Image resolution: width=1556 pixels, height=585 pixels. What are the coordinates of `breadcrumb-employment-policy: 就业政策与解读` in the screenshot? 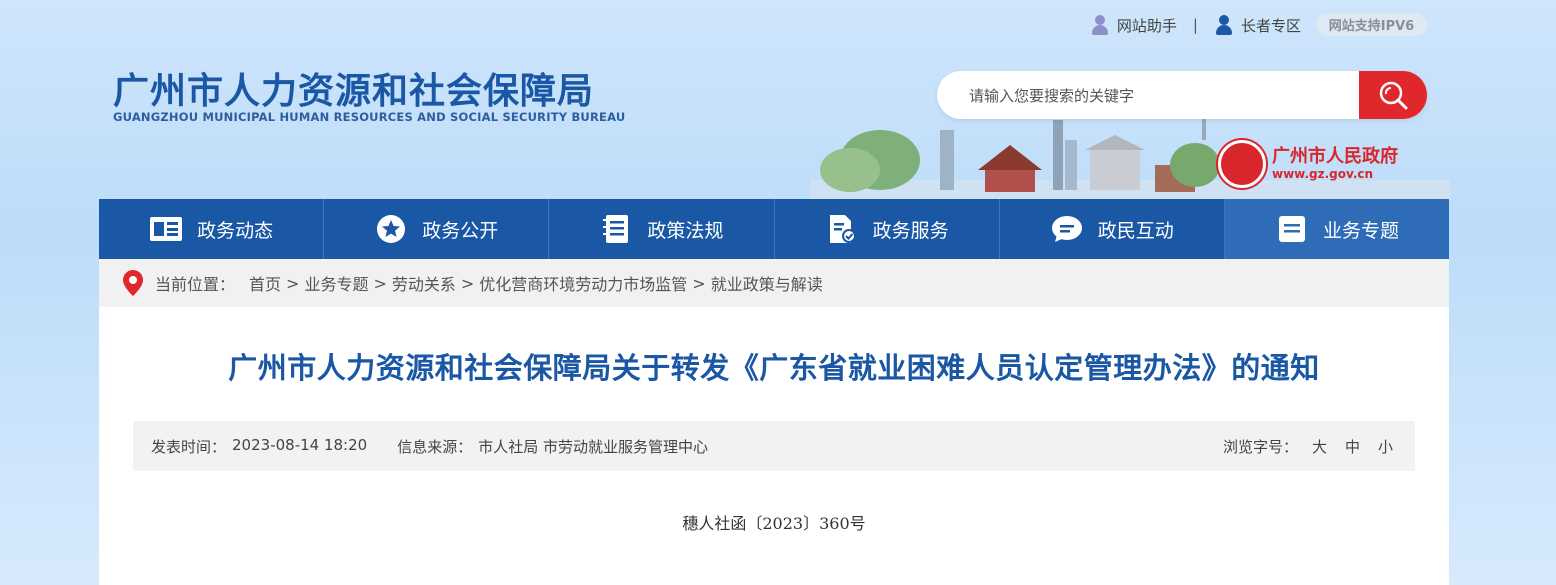 It's located at (767, 283).